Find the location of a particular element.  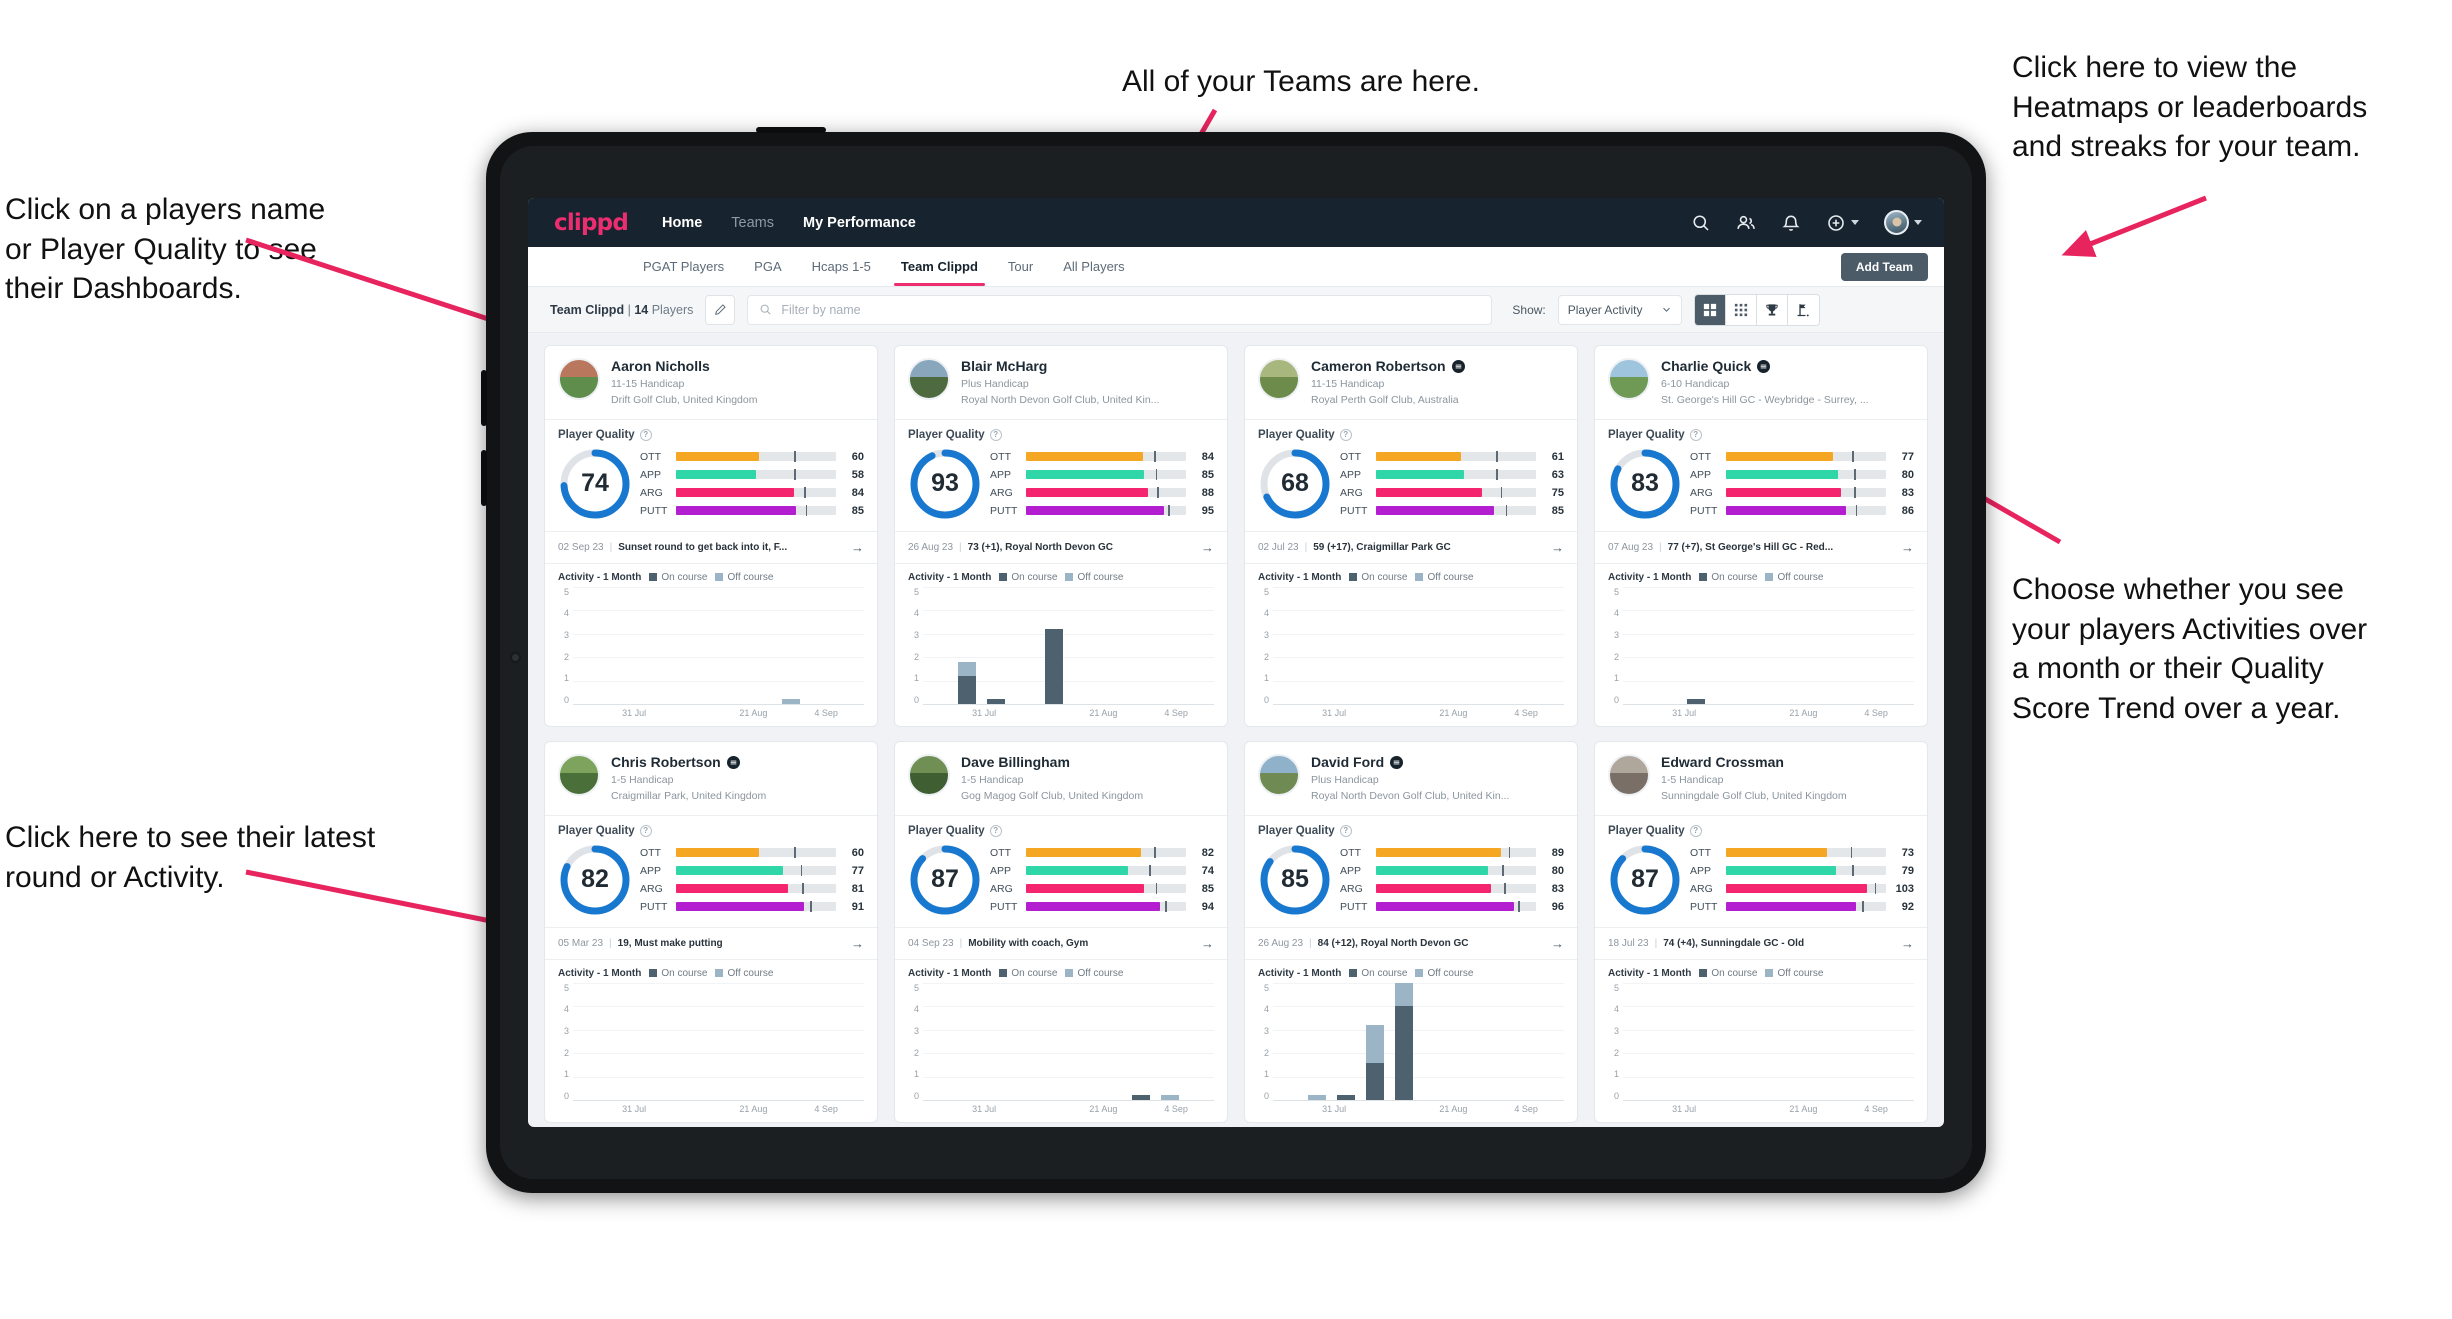

nav-link-home: Home is located at coordinates (682, 223).